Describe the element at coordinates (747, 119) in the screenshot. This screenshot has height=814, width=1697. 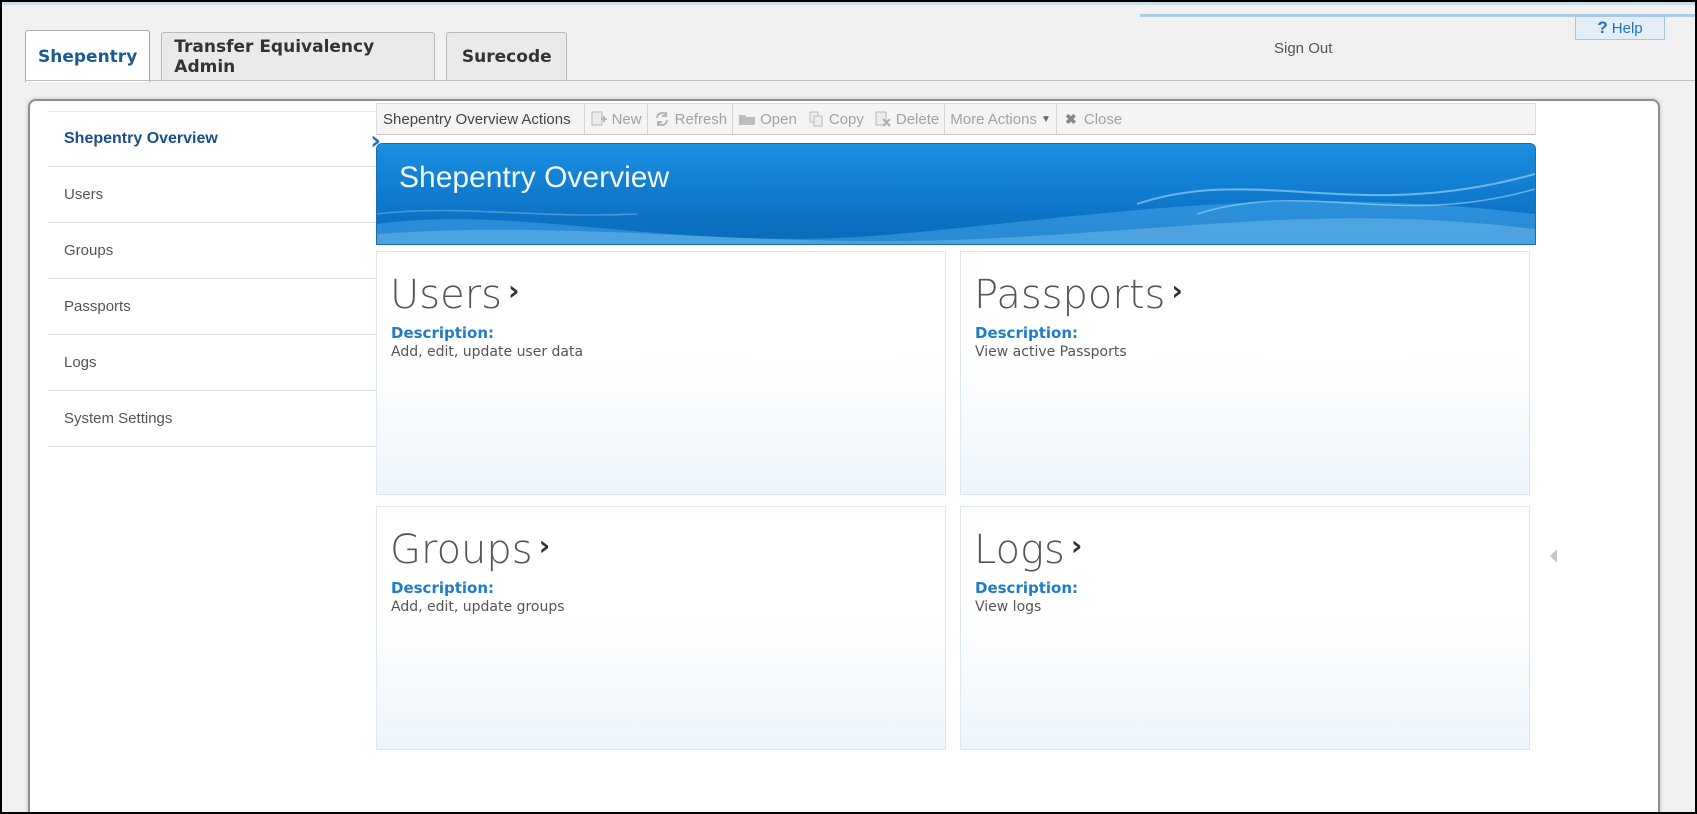
I see `folder-icon` at that location.